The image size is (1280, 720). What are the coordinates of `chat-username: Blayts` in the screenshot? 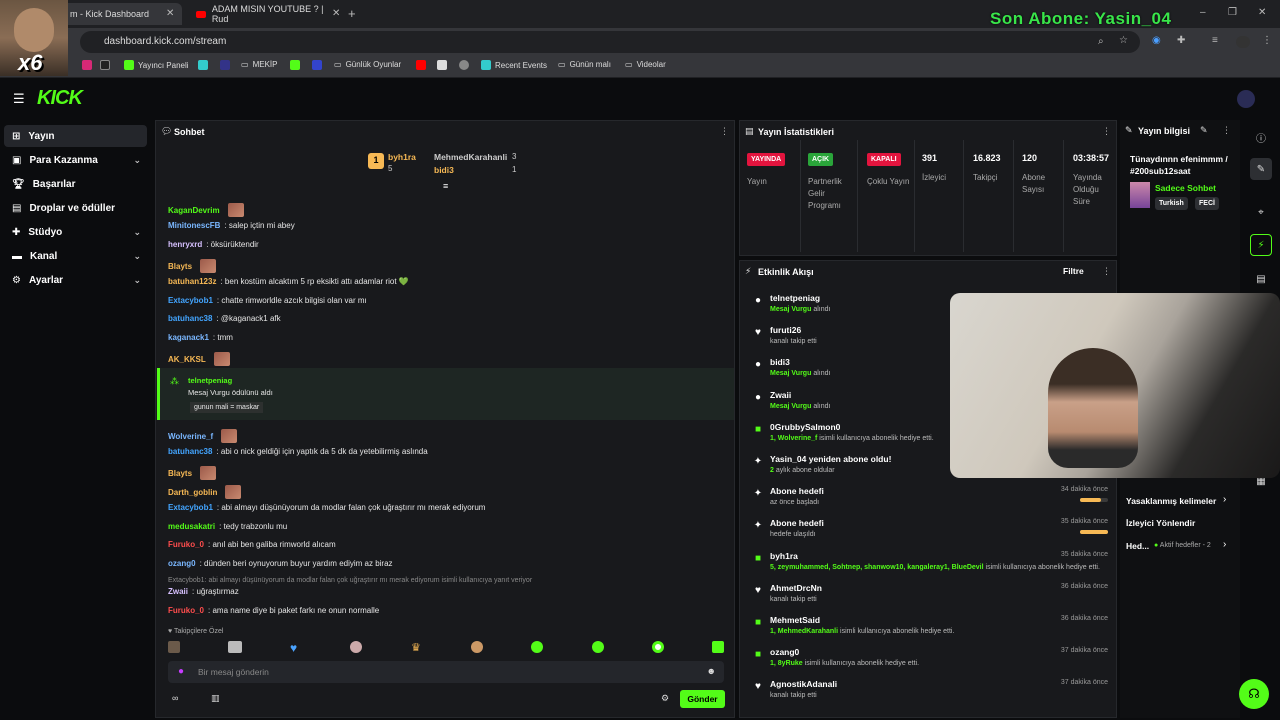 It's located at (180, 473).